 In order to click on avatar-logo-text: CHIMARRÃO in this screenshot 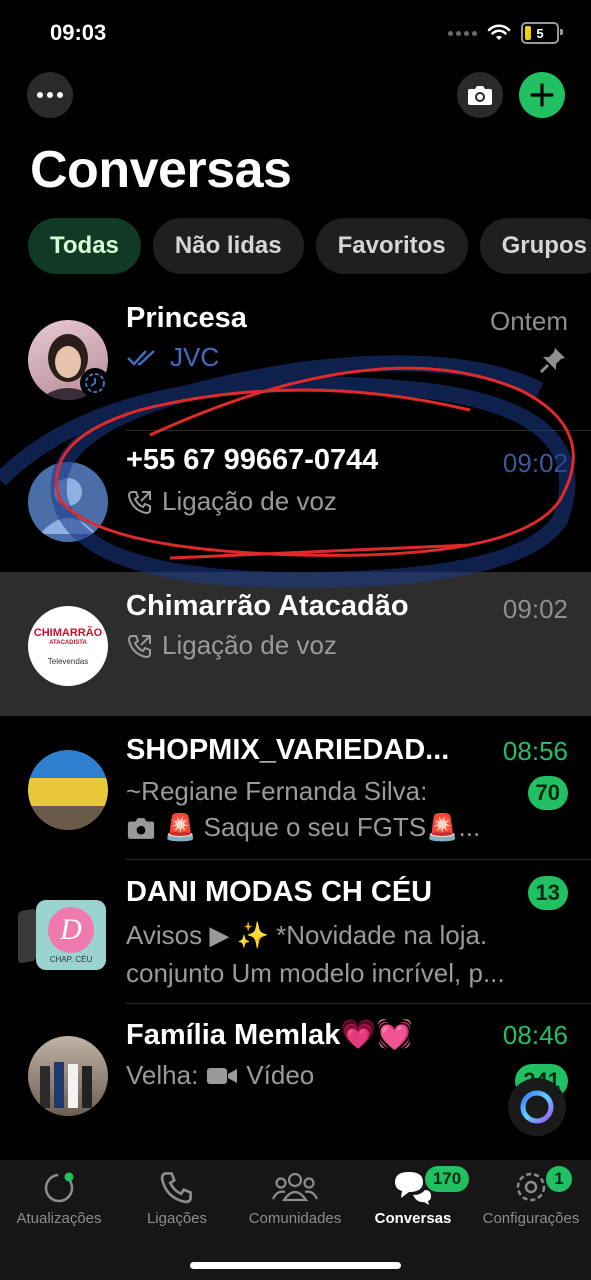, I will do `click(68, 632)`.